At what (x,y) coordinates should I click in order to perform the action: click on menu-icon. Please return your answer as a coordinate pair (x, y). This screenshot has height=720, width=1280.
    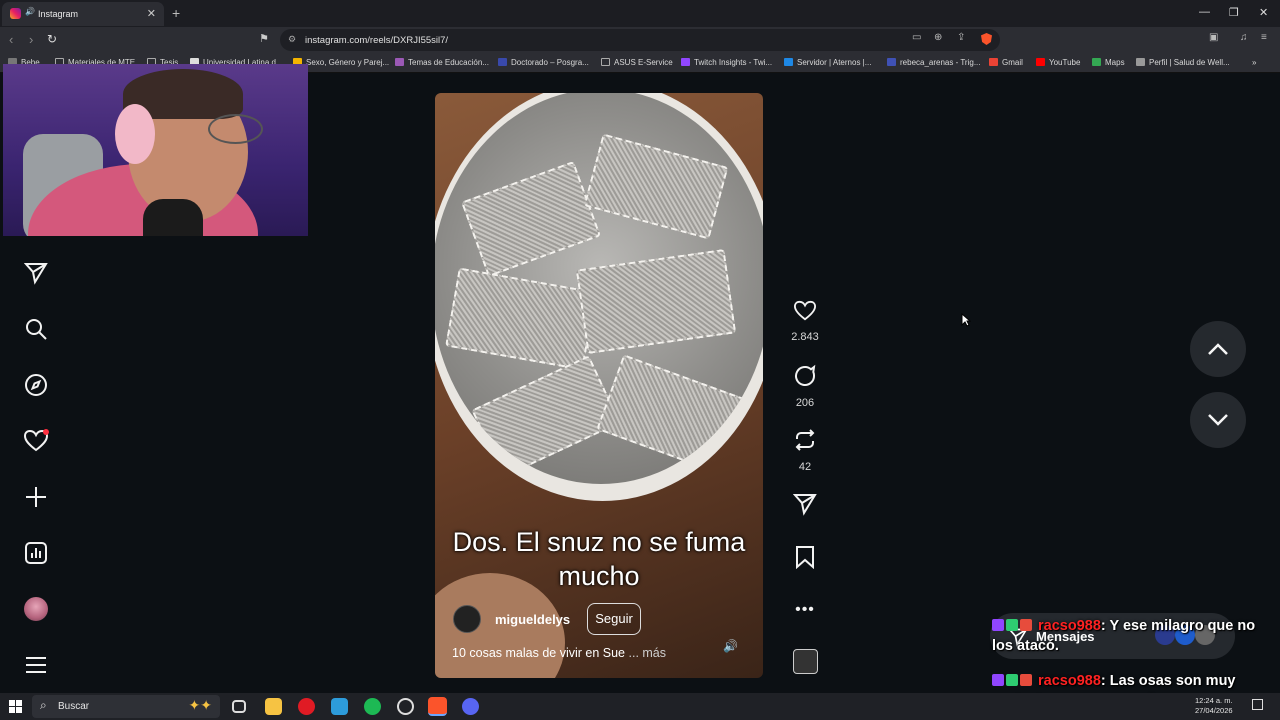
    Looking at the image, I should click on (36, 665).